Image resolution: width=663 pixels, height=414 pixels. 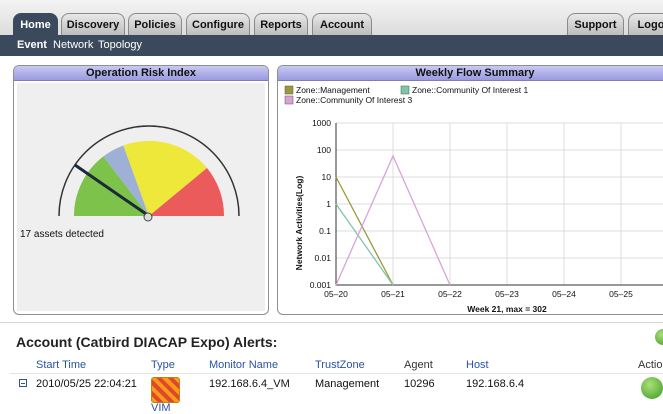 I want to click on risk-panel-title: Operation Risk Index, so click(x=141, y=73).